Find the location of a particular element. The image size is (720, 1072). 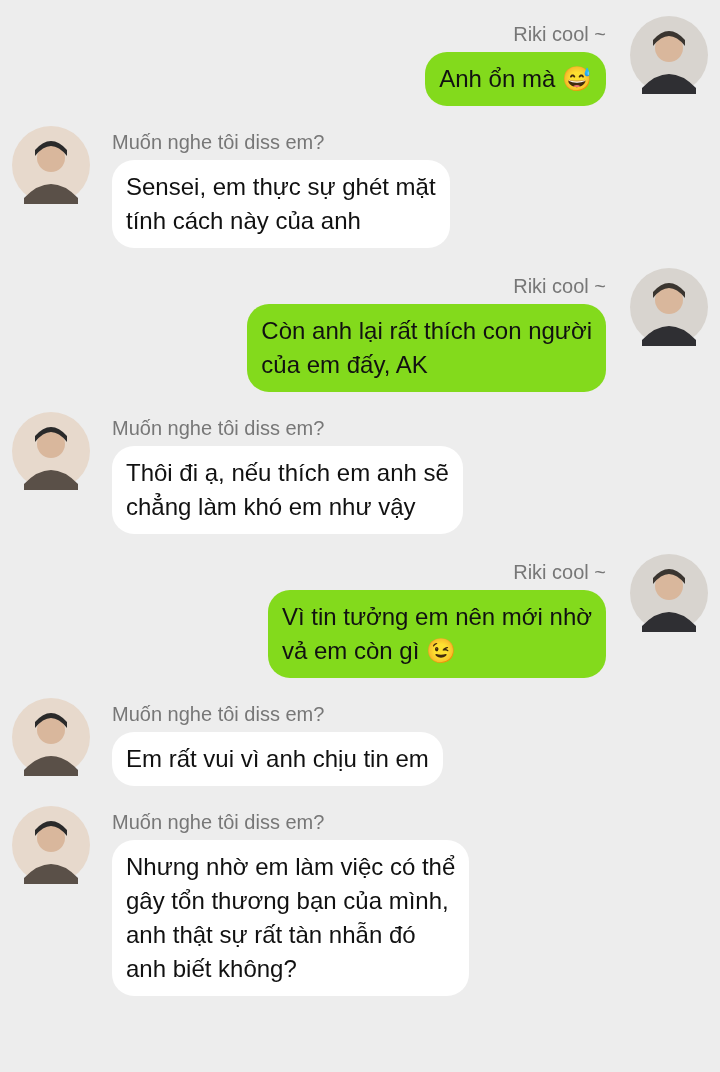

message-bubble: Còn anh lại rất thích con người của em đấy, AK is located at coordinates (426, 348).